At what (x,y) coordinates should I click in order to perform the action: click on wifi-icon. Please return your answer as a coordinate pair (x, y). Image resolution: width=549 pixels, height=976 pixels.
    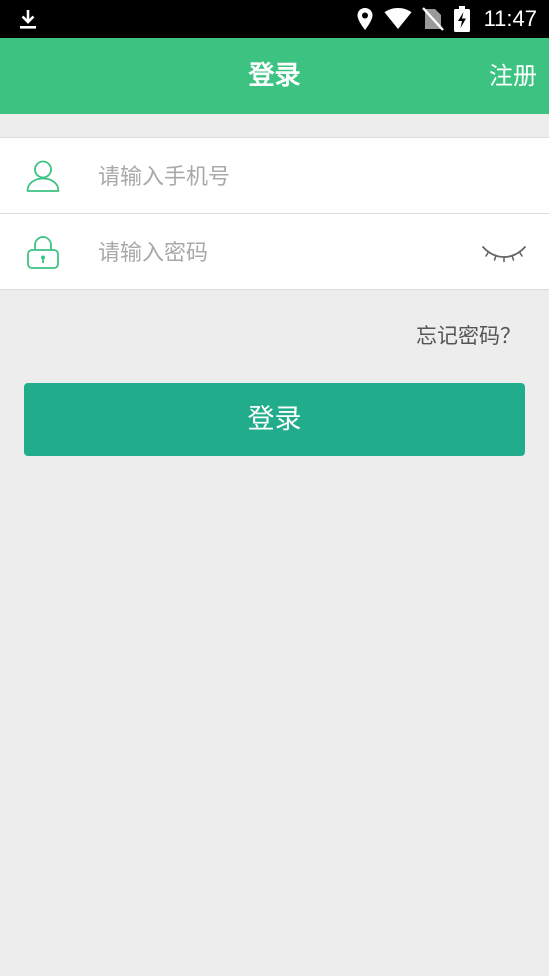
    Looking at the image, I should click on (398, 18).